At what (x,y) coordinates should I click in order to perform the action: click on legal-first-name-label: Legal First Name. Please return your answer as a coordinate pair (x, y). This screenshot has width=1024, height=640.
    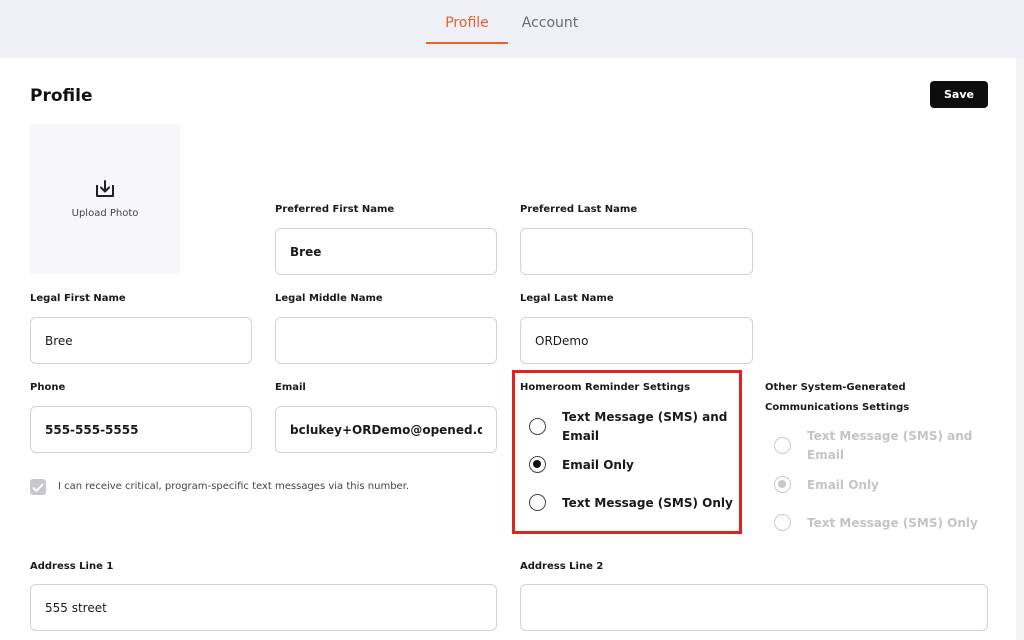
    Looking at the image, I should click on (78, 298).